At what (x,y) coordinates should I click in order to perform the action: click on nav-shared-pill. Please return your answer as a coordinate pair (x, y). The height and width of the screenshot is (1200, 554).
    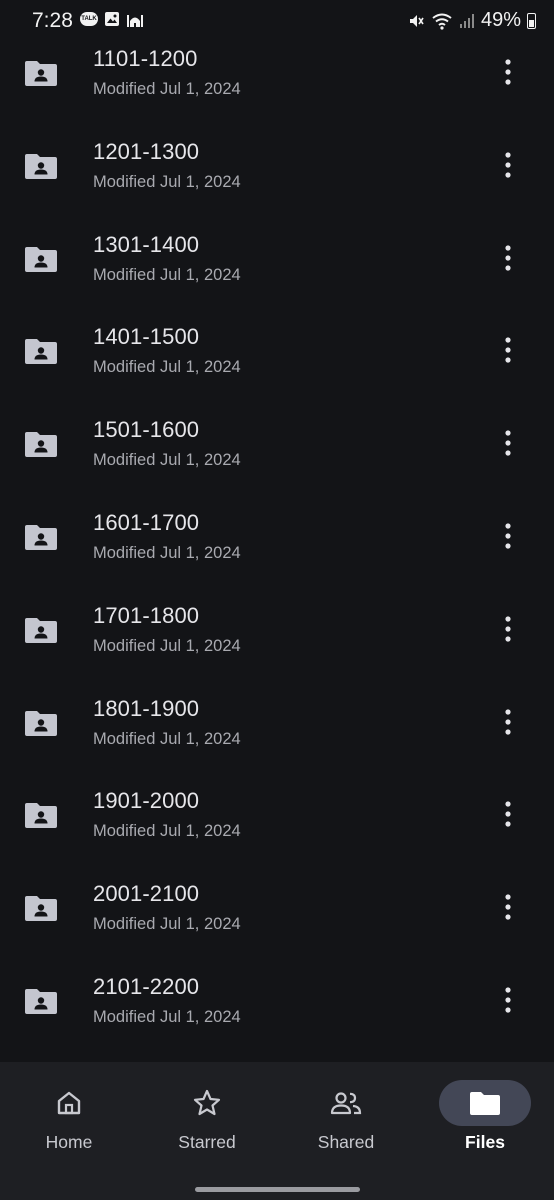
    Looking at the image, I should click on (346, 1103).